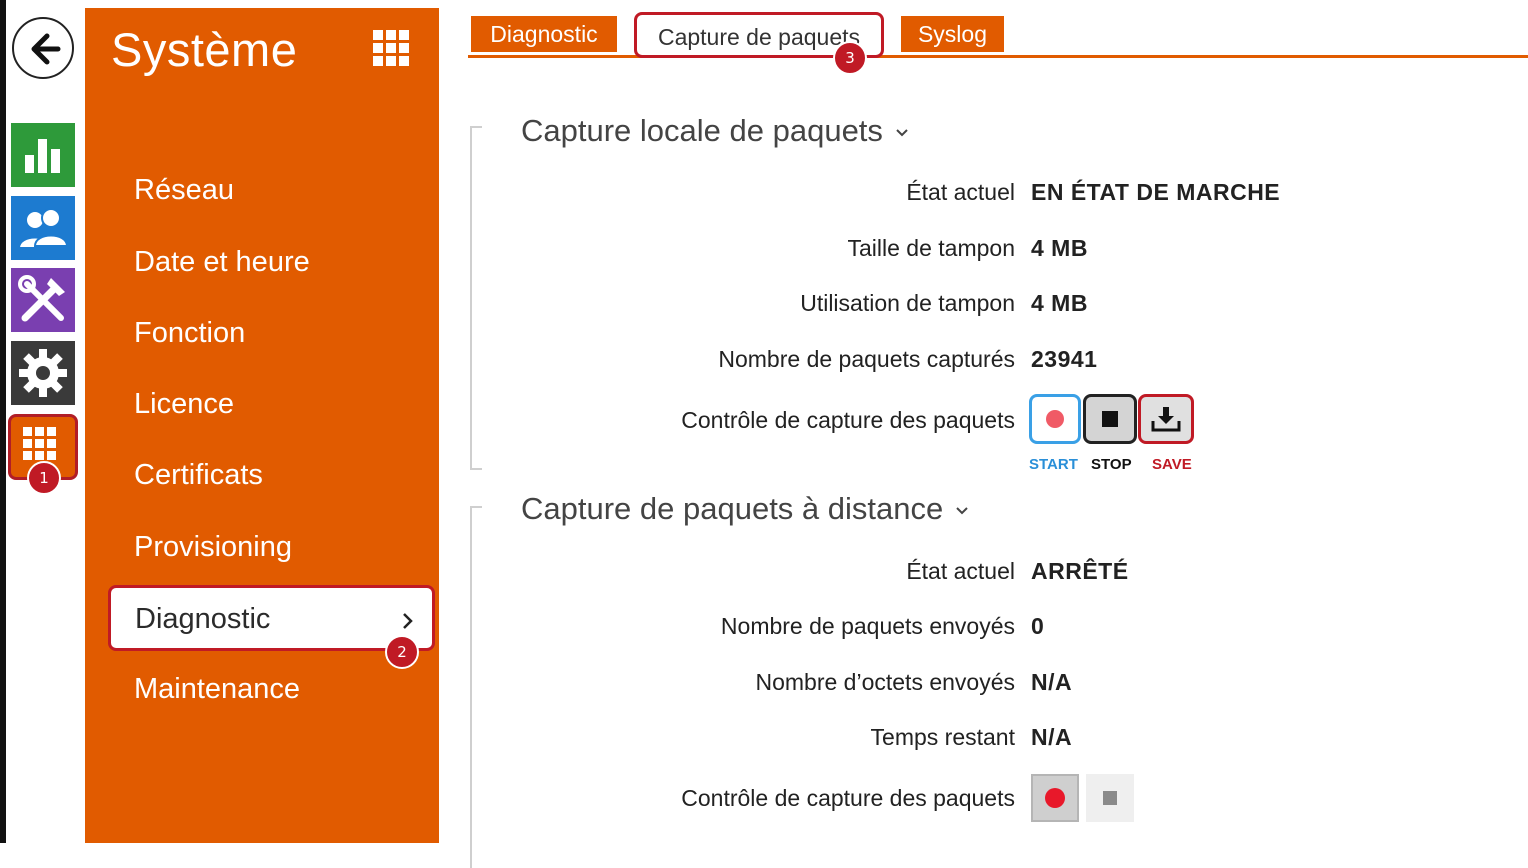  I want to click on back-button, so click(43, 48).